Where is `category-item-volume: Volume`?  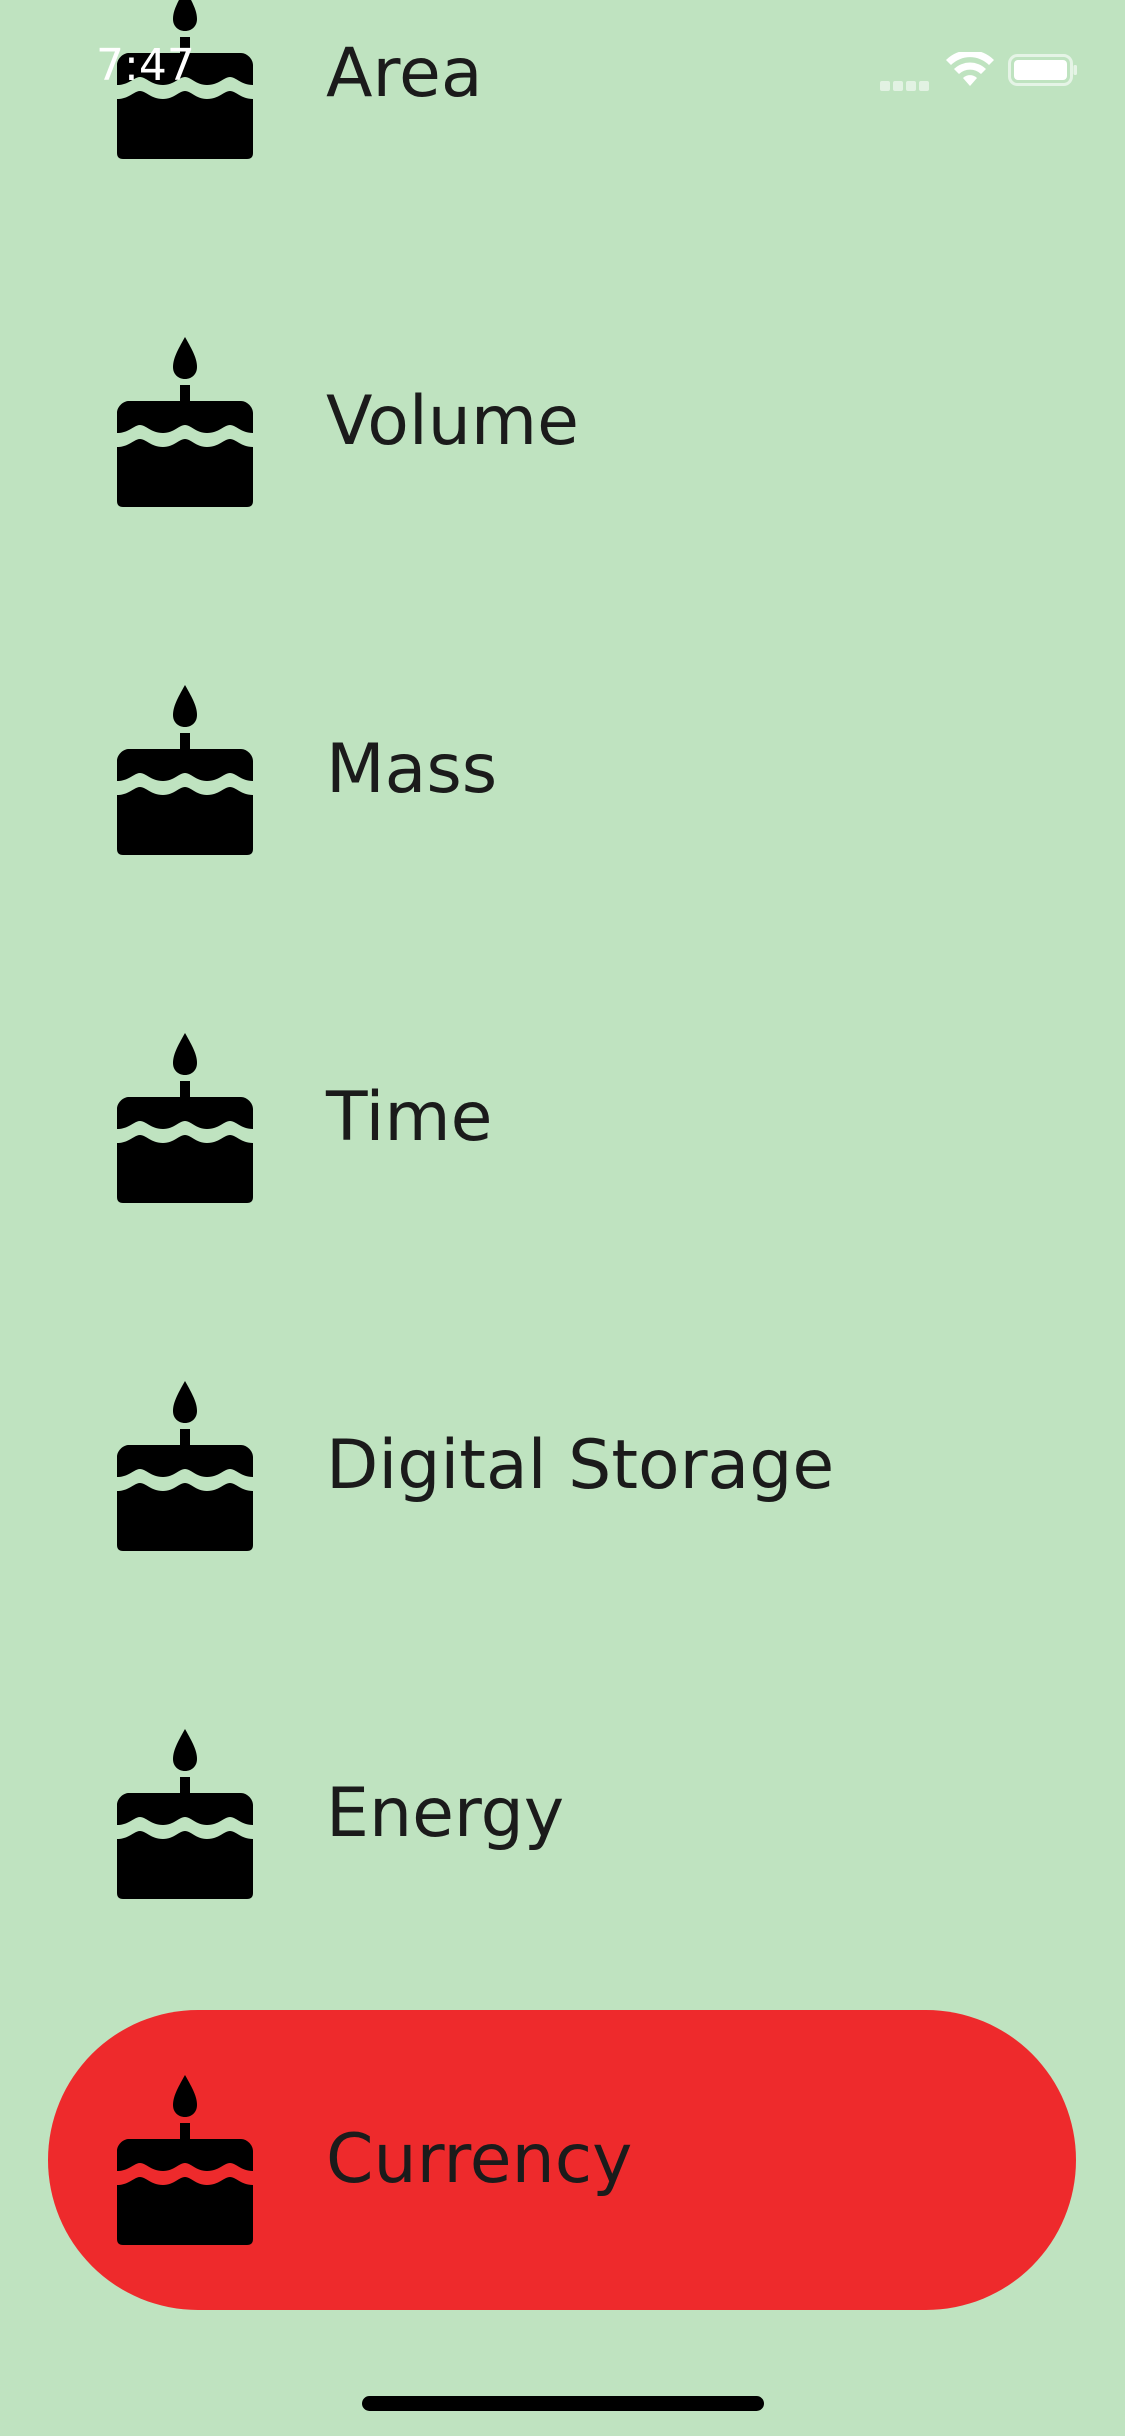
category-item-volume: Volume is located at coordinates (562, 422).